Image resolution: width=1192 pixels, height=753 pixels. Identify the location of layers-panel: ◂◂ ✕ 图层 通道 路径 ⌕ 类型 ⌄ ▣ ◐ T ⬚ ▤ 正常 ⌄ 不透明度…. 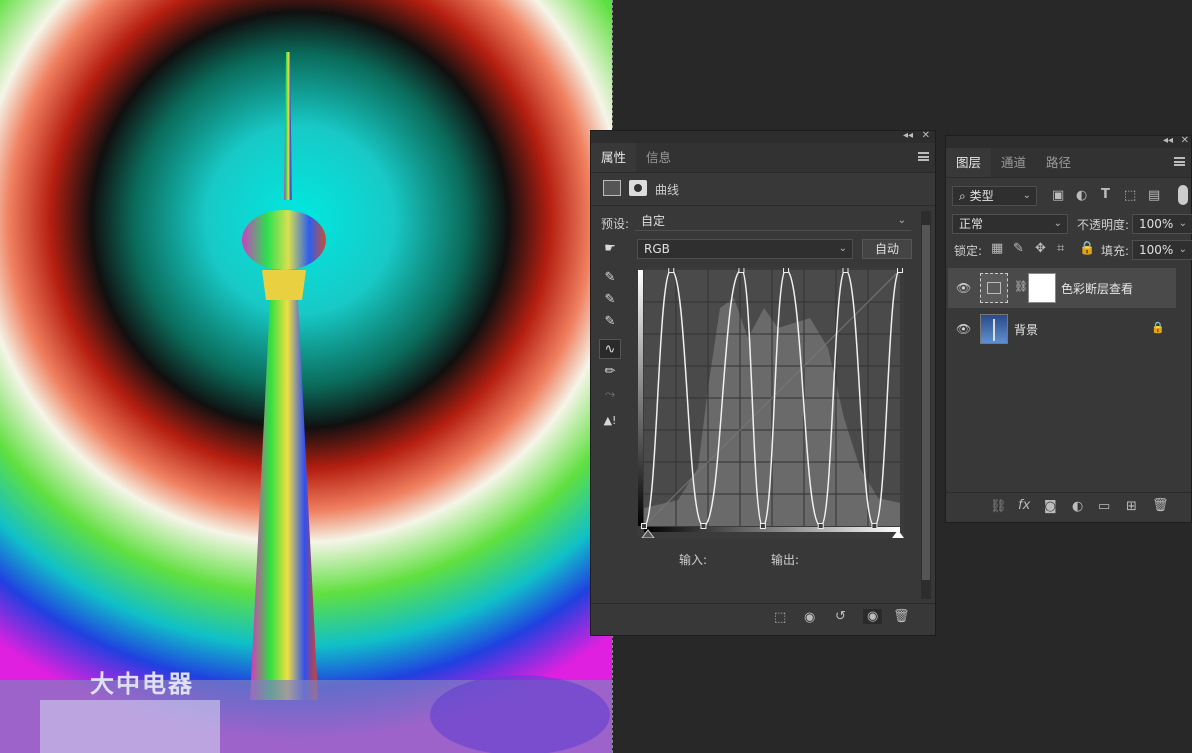
(1068, 329).